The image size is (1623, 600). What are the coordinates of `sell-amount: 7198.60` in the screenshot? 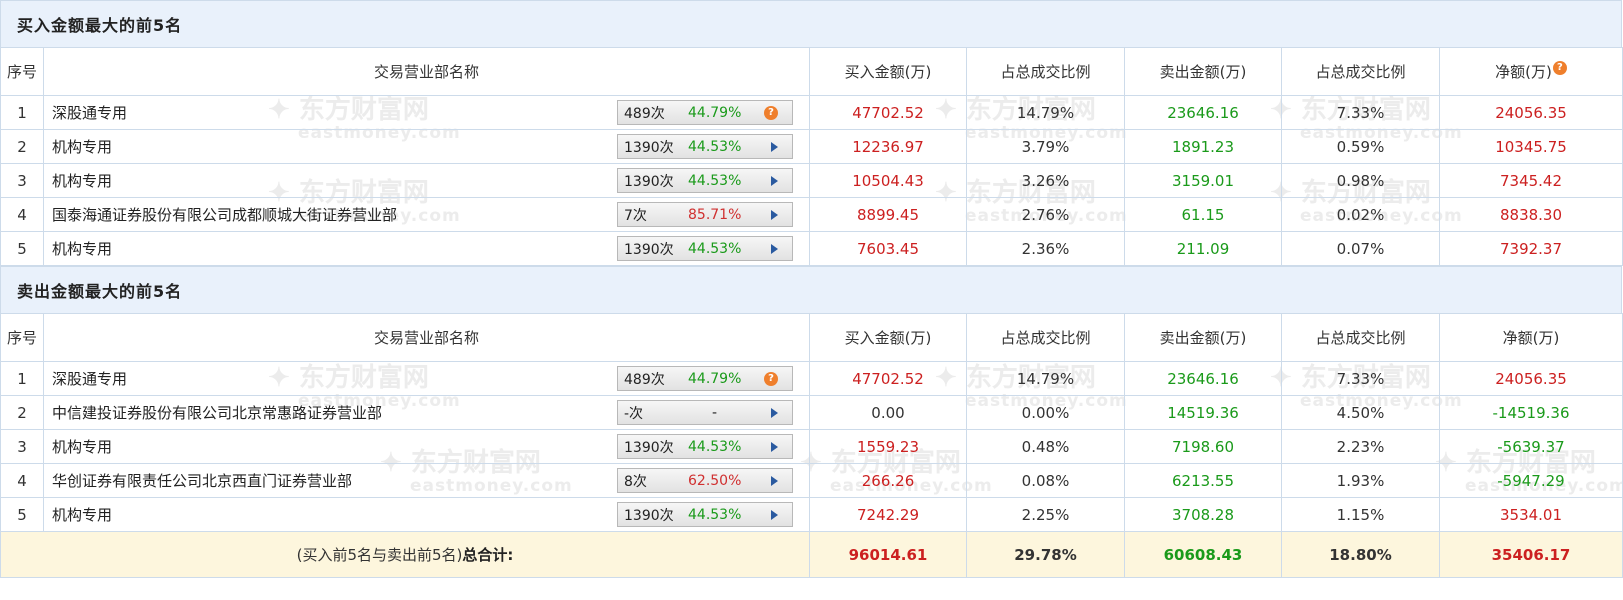 It's located at (1203, 446).